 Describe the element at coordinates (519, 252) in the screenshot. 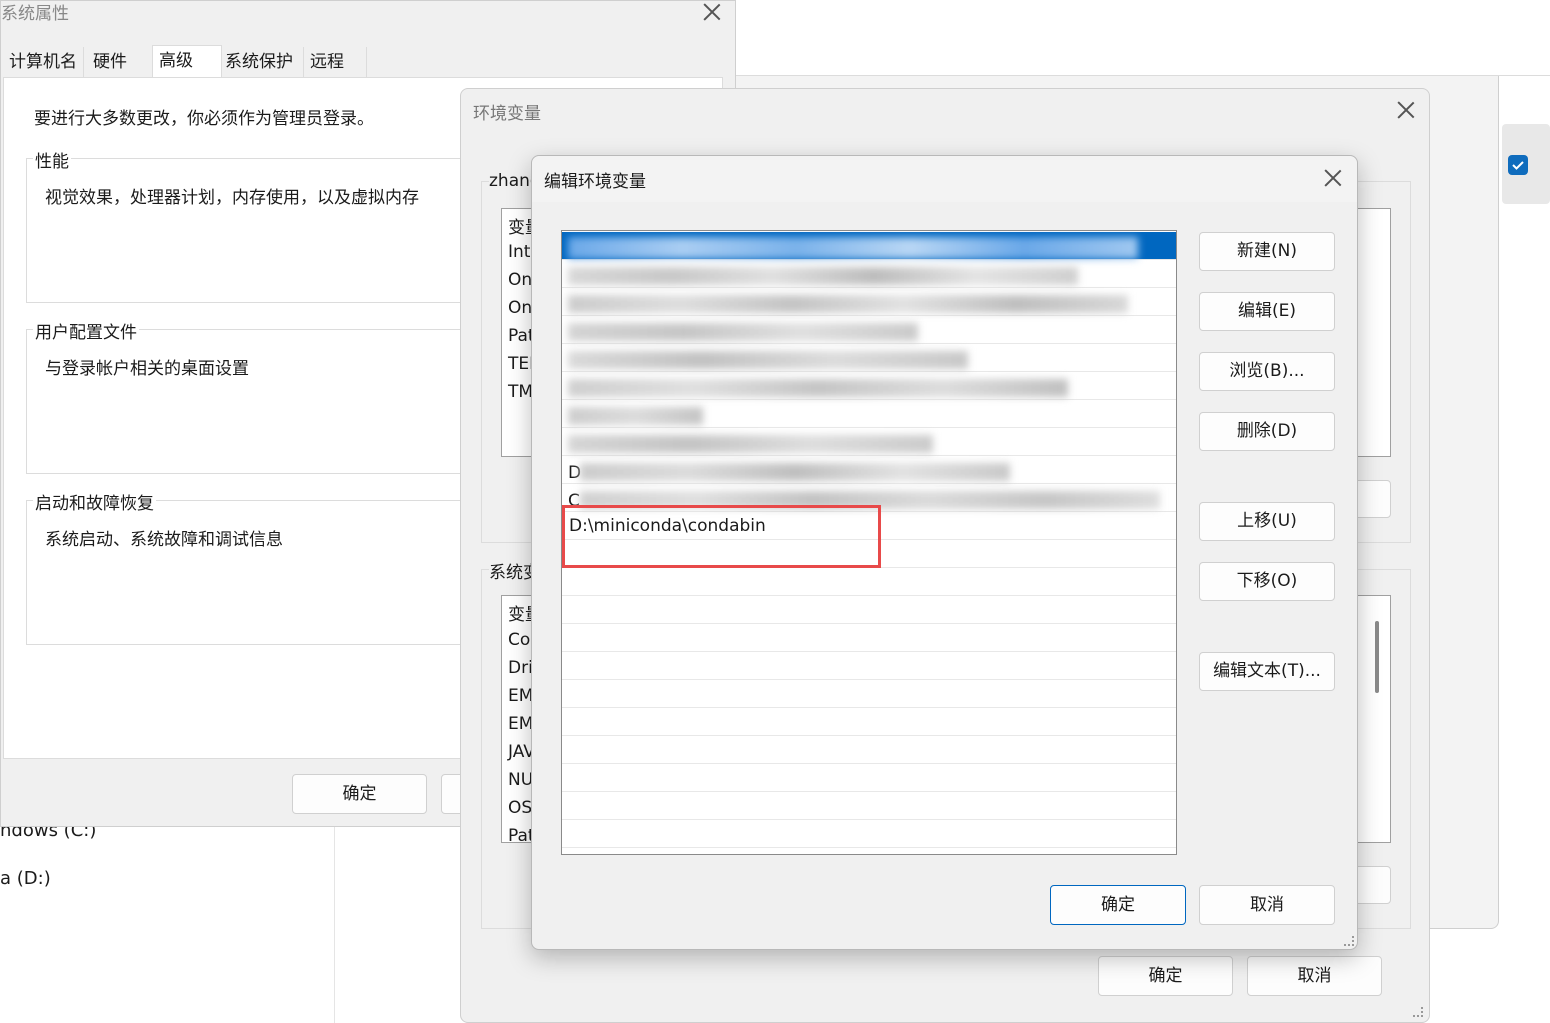

I see `user-var-row: Int` at that location.